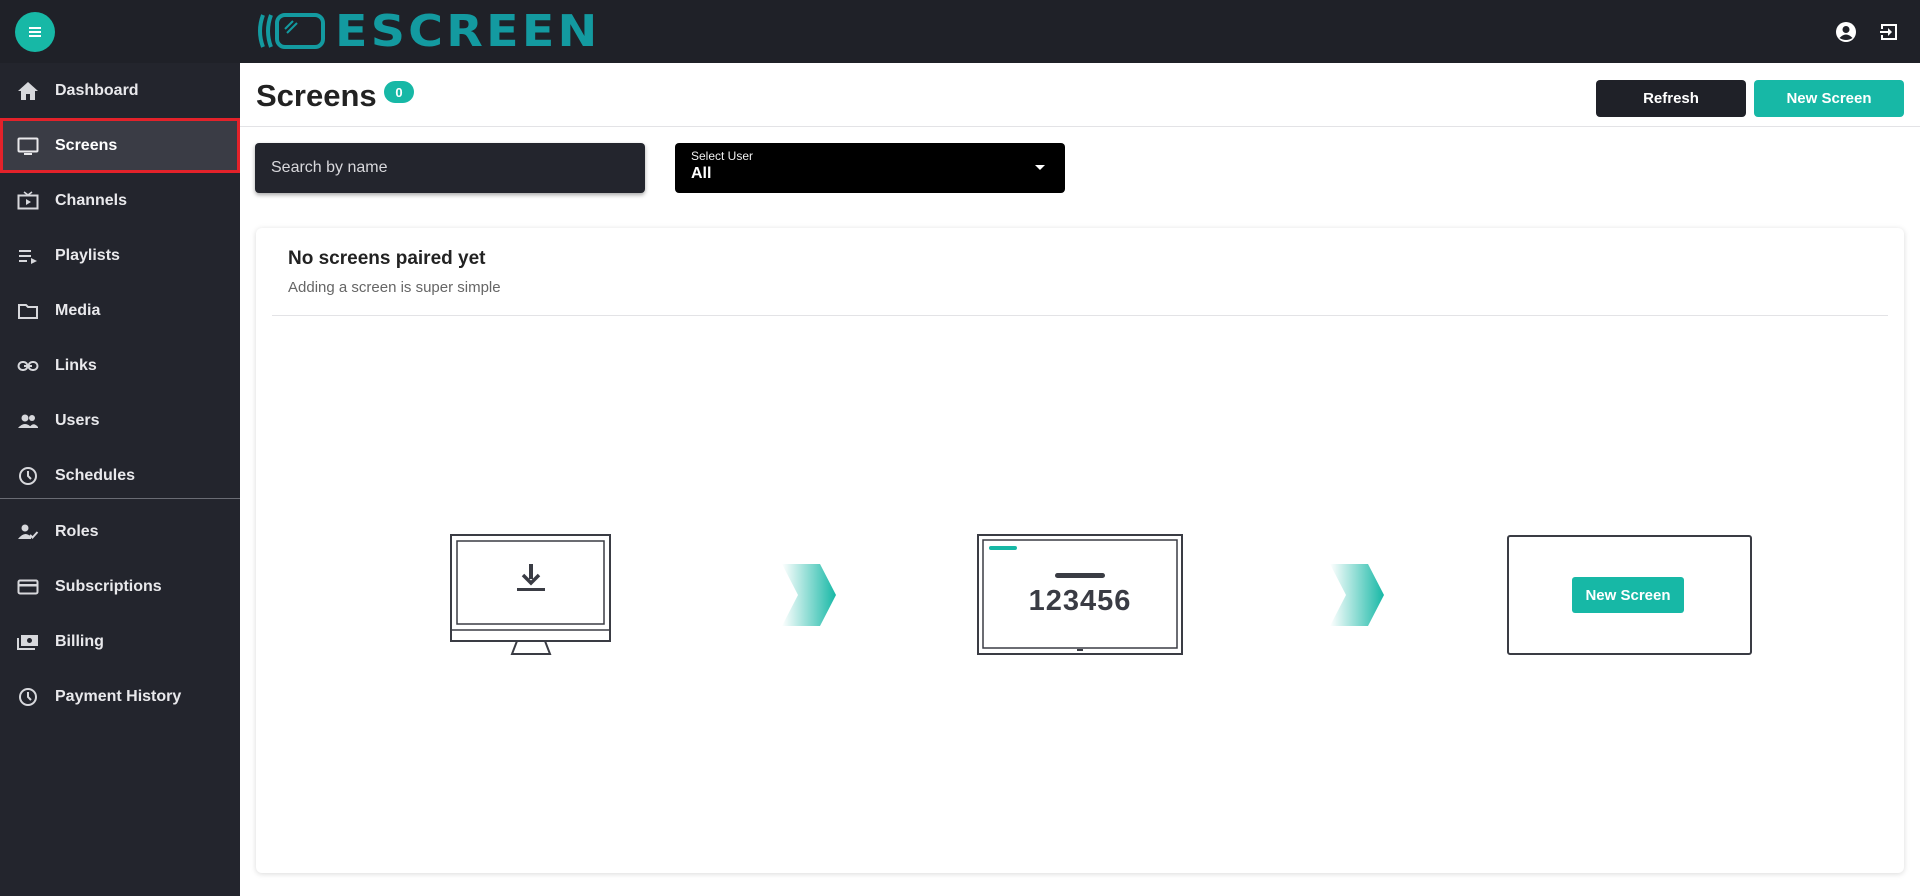 Image resolution: width=1920 pixels, height=896 pixels. Describe the element at coordinates (97, 90) in the screenshot. I see `sidebar-item-label: Dashboard` at that location.